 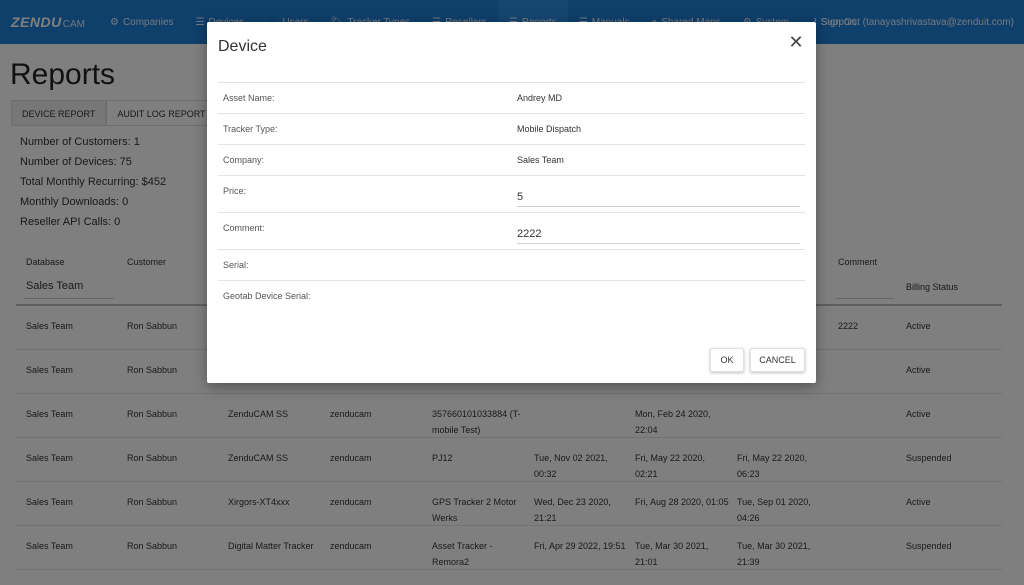 What do you see at coordinates (777, 360) in the screenshot?
I see `cancel-button: CANCEL` at bounding box center [777, 360].